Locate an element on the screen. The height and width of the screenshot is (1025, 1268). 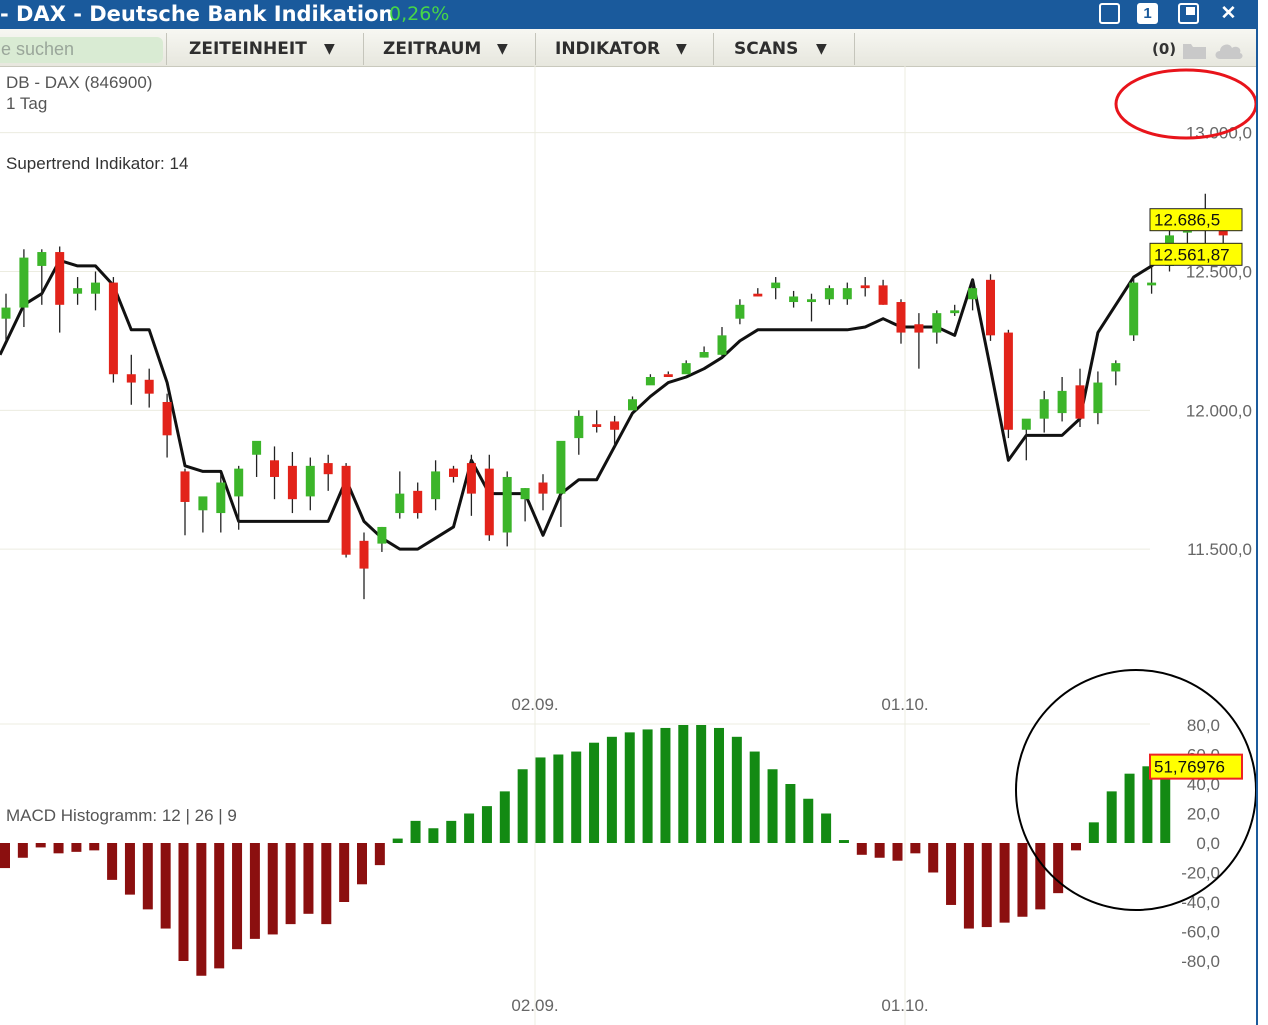
menu-zeiteinheit: ZEITEINHEIT ▼ is located at coordinates (264, 49).